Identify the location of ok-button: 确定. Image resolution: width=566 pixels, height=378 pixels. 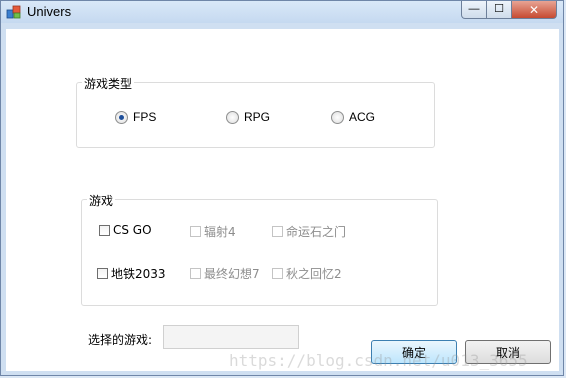
(414, 352).